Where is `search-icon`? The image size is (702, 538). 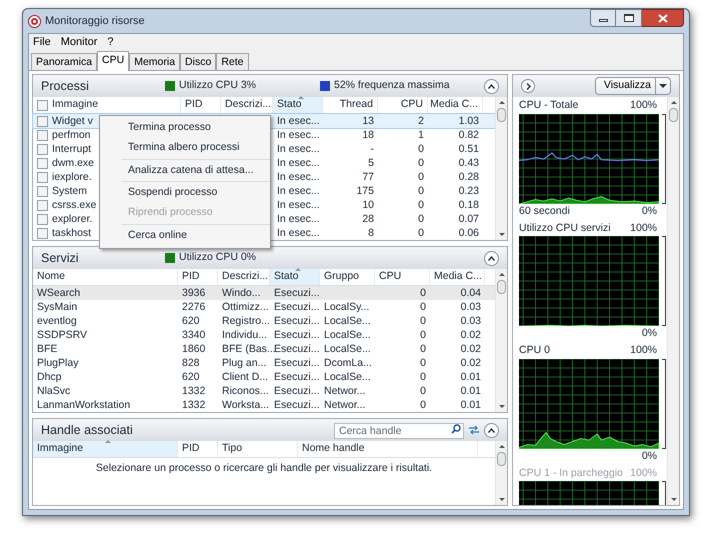 search-icon is located at coordinates (456, 429).